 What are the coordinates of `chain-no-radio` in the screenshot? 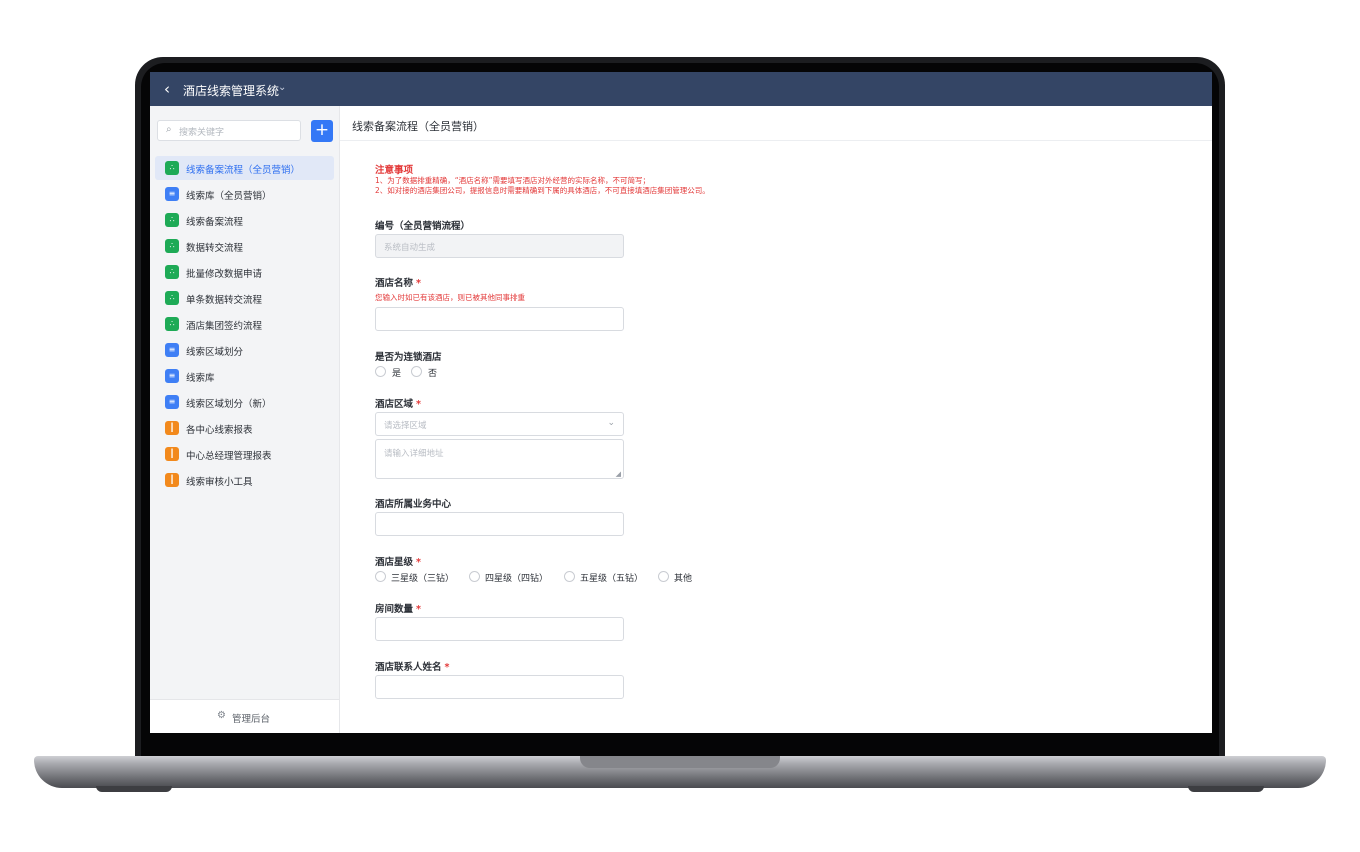 It's located at (416, 371).